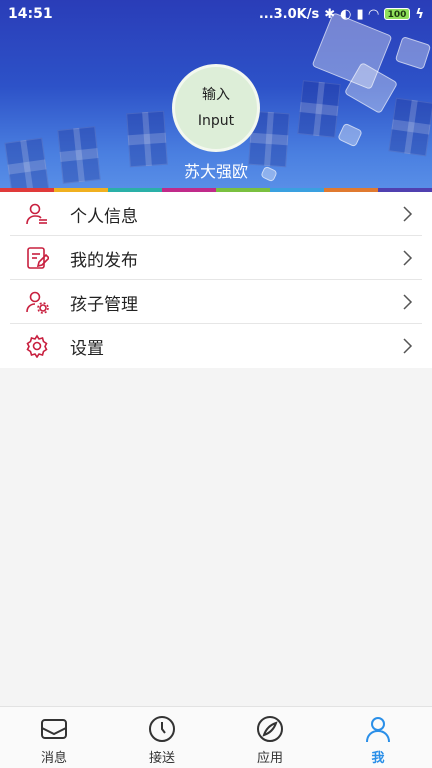 This screenshot has height=768, width=432. Describe the element at coordinates (37, 302) in the screenshot. I see `user-settings-icon` at that location.